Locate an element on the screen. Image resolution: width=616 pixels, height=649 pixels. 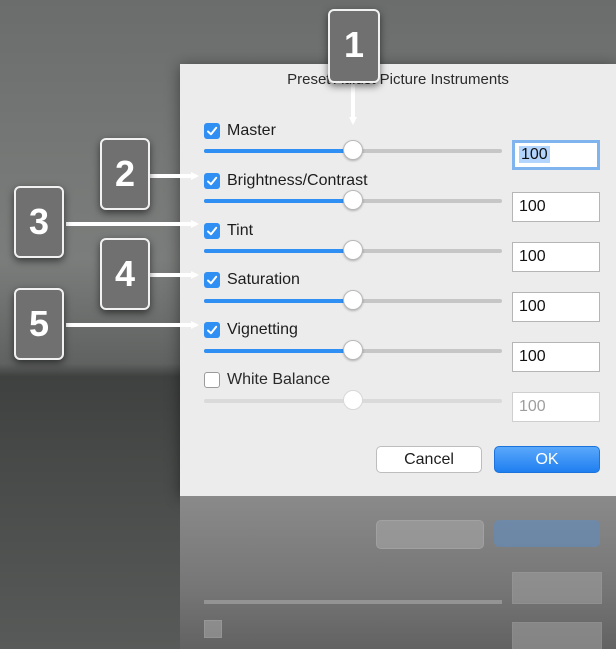
callout-1: 1 is located at coordinates (354, 46).